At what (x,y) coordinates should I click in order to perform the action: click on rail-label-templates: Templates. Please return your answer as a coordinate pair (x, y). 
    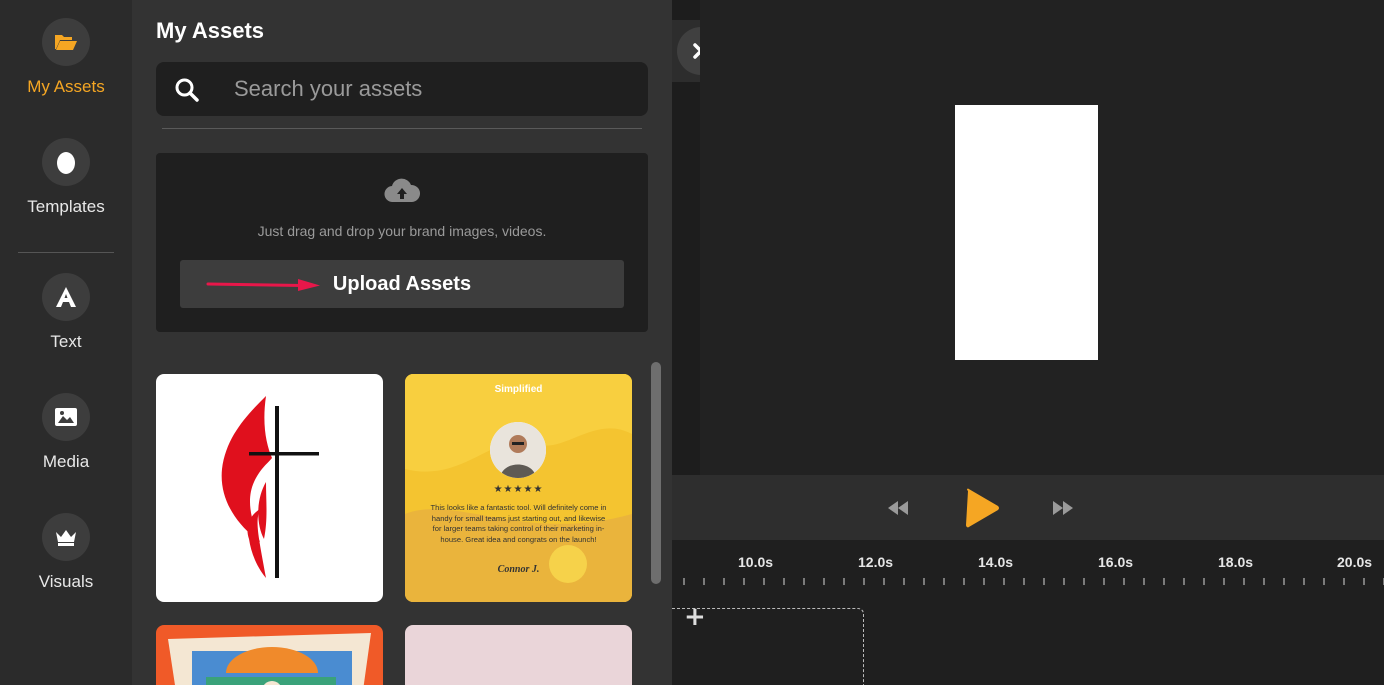
    Looking at the image, I should click on (66, 206).